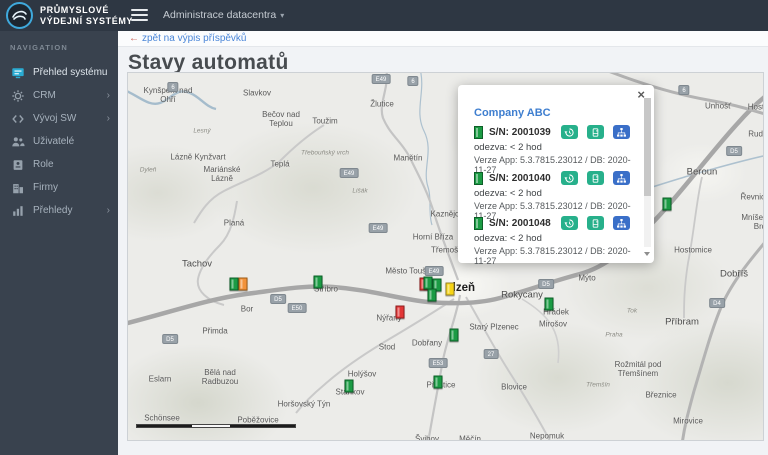  I want to click on nav-section-label: NAVIGATION, so click(39, 47).